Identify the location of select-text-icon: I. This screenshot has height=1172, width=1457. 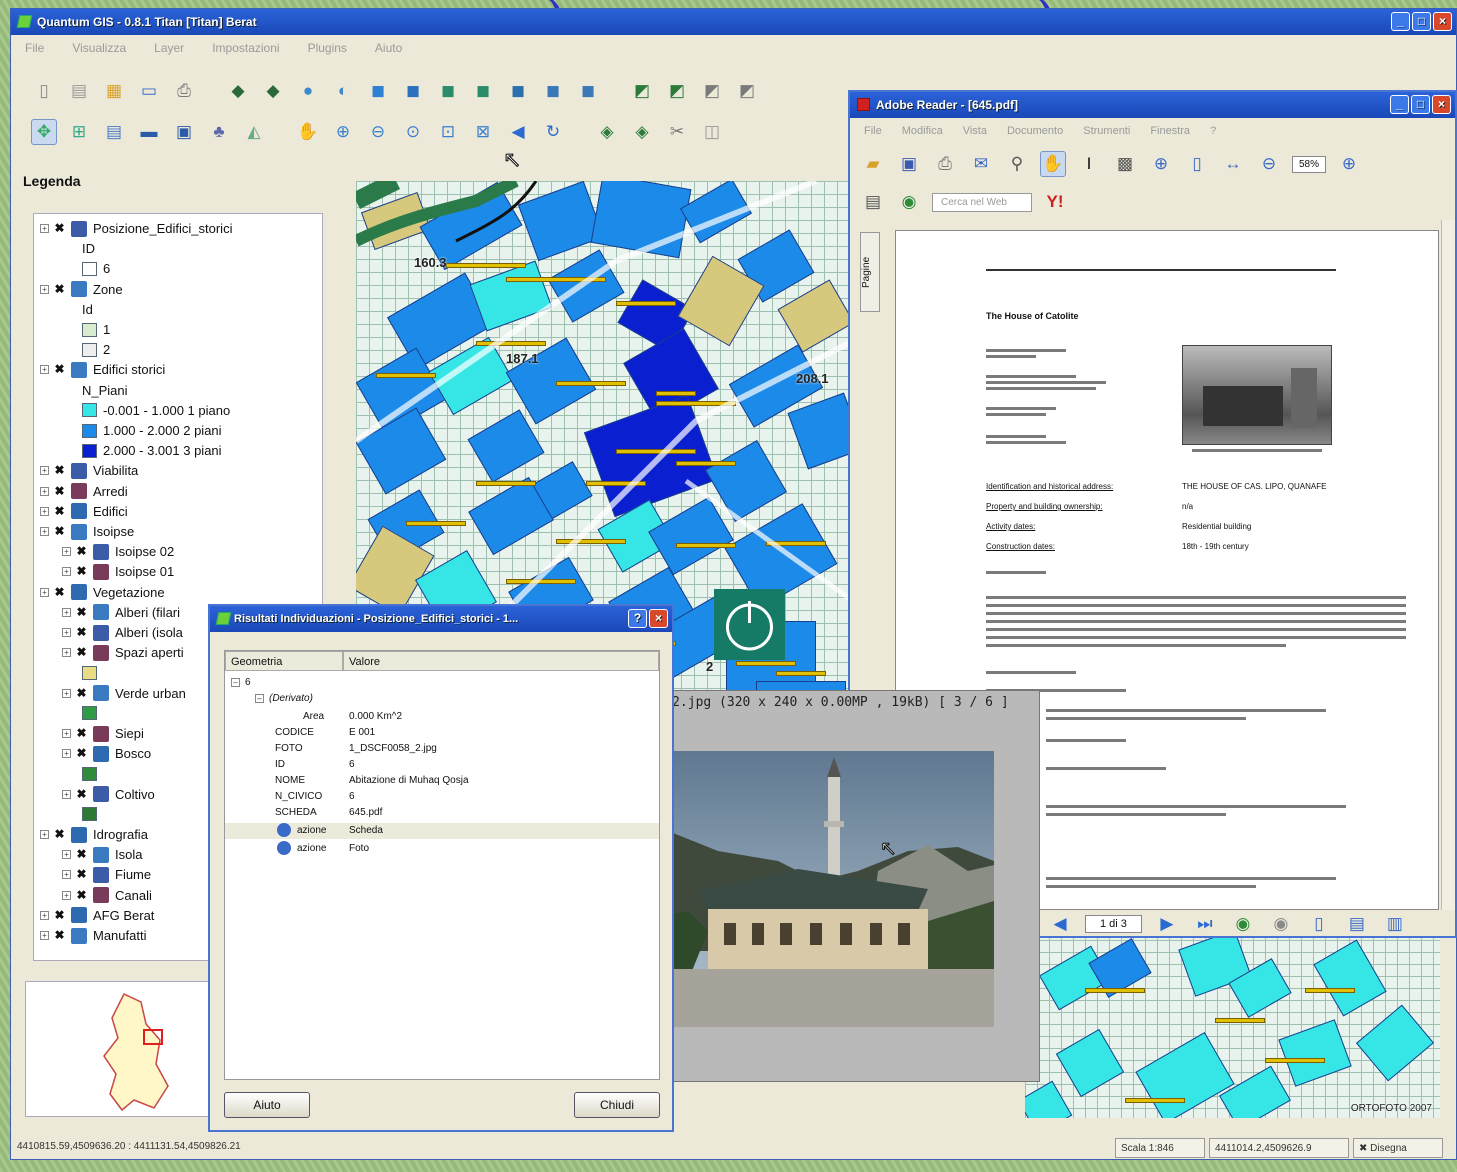
(1089, 164).